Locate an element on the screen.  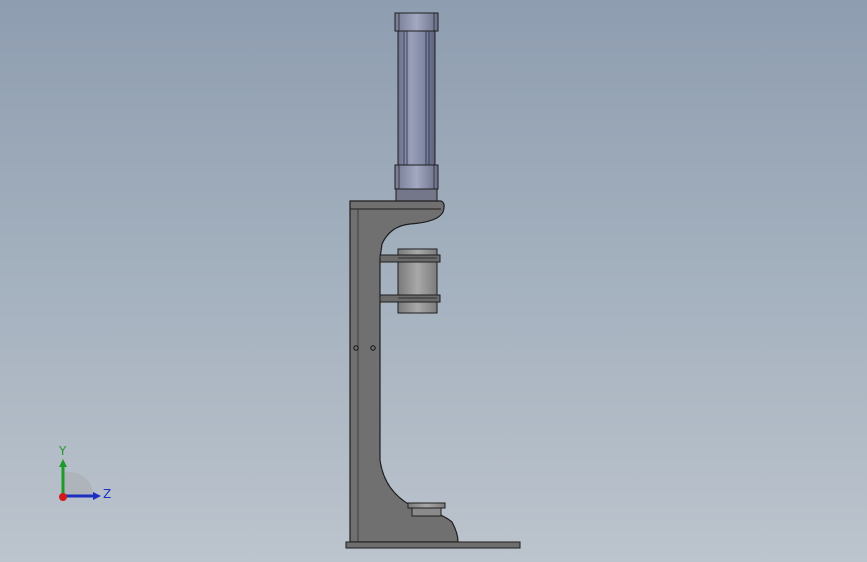
lower-die is located at coordinates (426, 509).